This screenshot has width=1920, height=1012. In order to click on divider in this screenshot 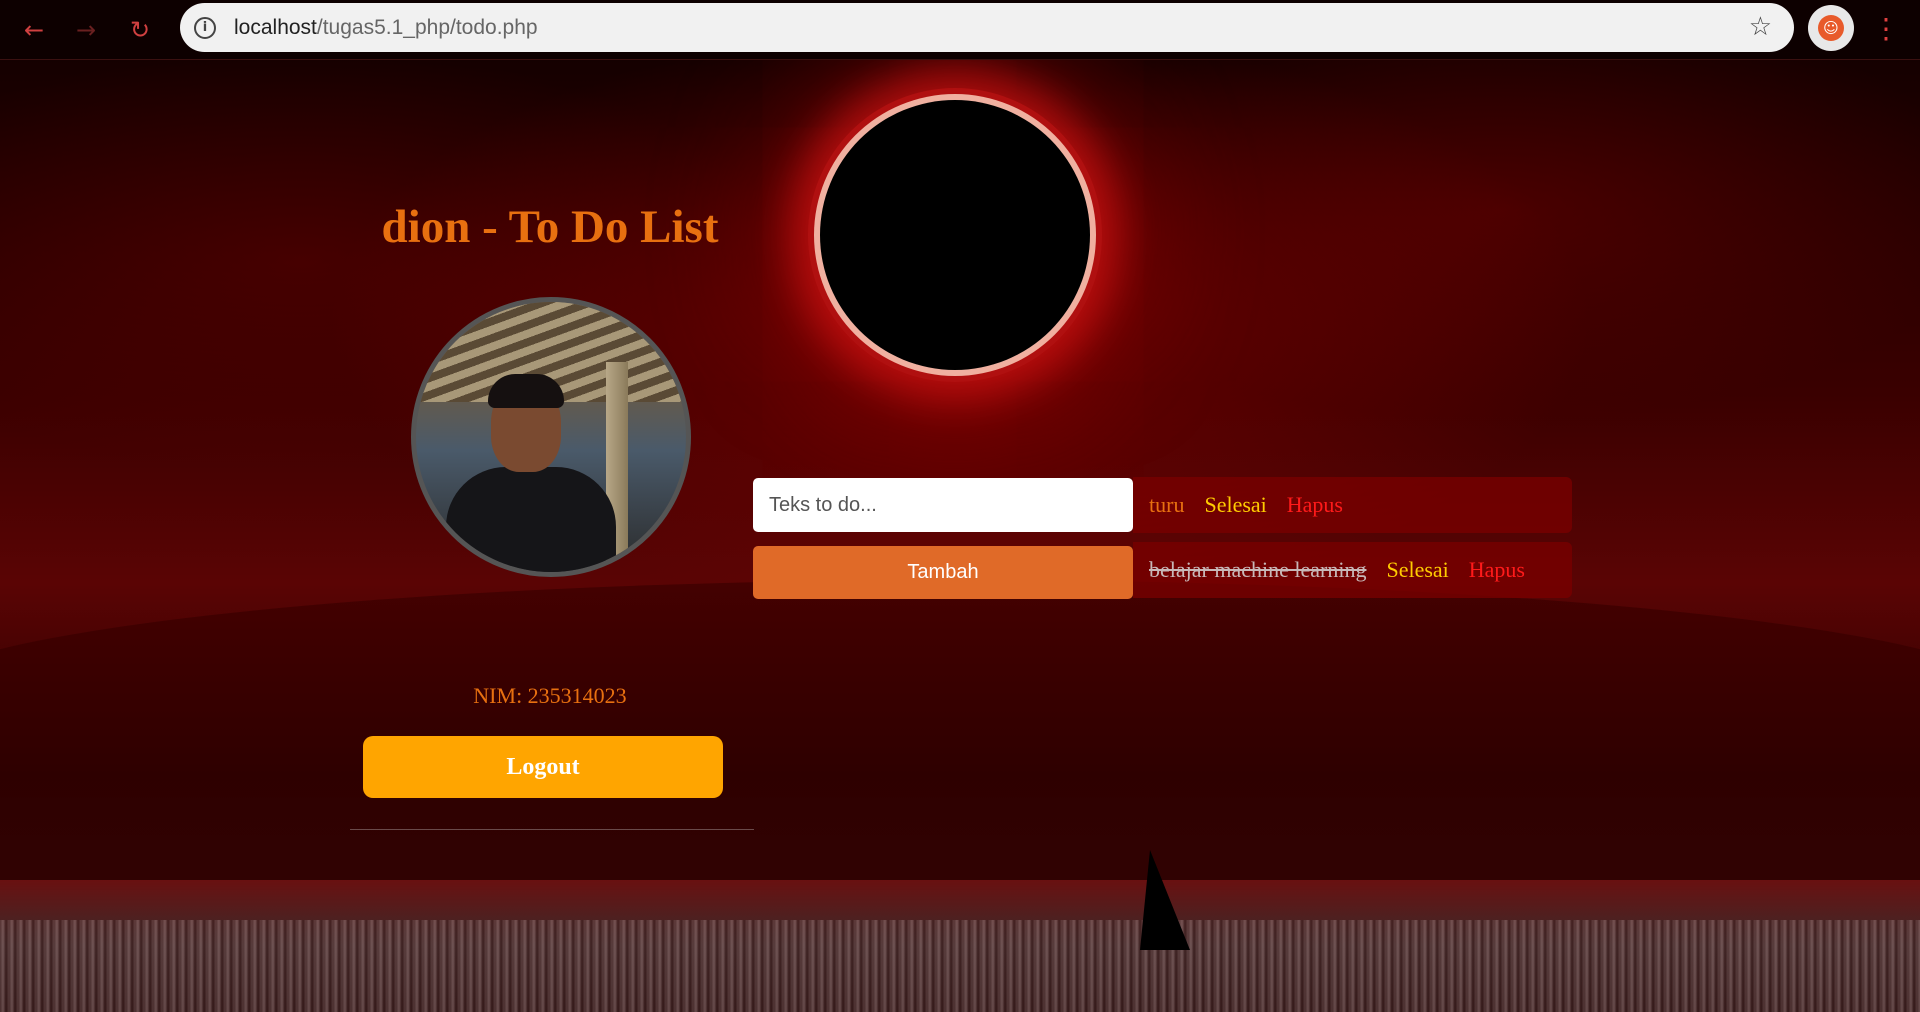, I will do `click(552, 829)`.